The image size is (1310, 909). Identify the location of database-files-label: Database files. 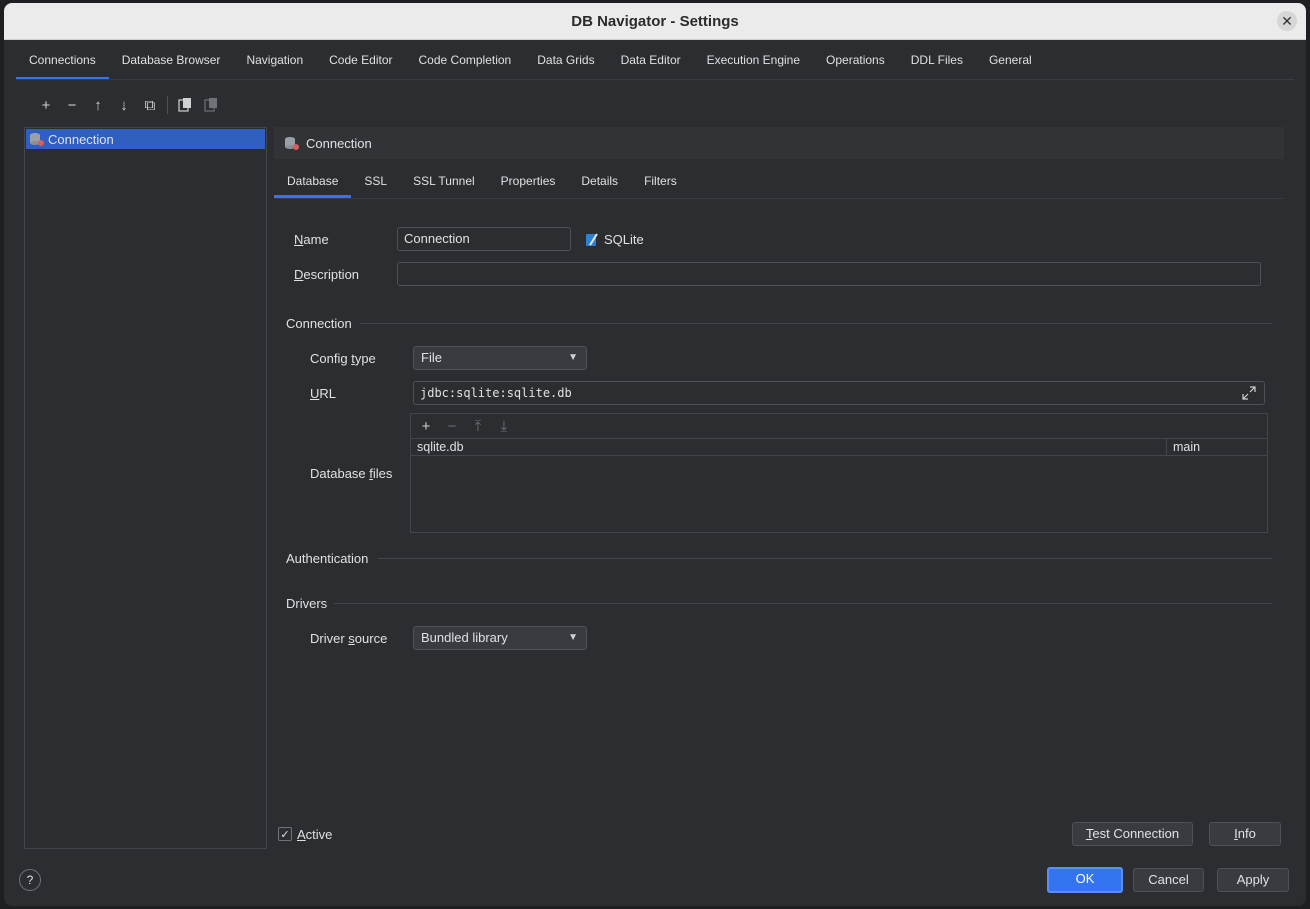
(351, 473).